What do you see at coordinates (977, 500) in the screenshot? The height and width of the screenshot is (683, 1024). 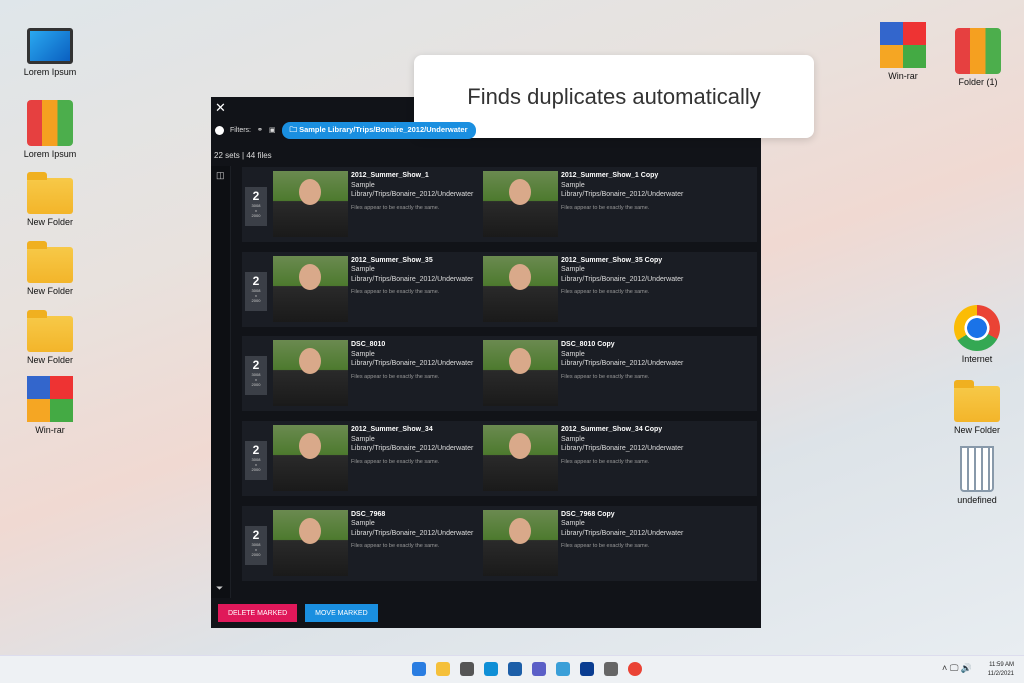 I see `desktop-icon-label: undefined` at bounding box center [977, 500].